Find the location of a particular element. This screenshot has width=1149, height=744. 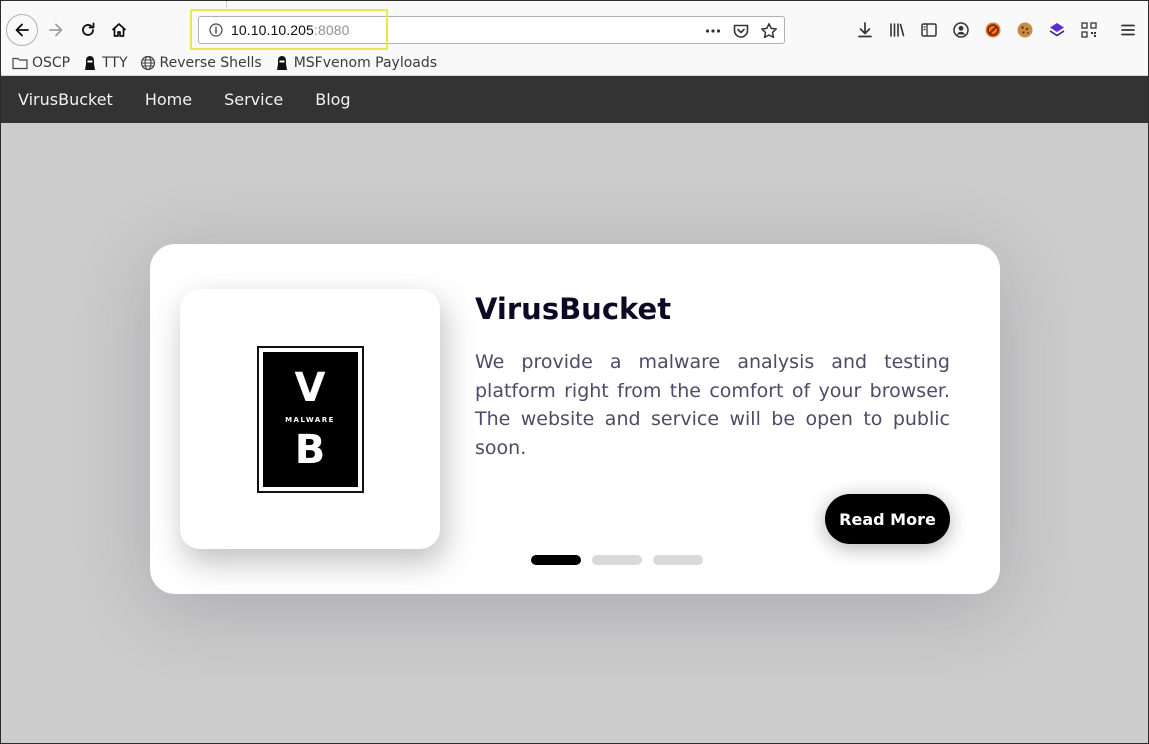

logo-inner: V MALWARE B is located at coordinates (310, 419).